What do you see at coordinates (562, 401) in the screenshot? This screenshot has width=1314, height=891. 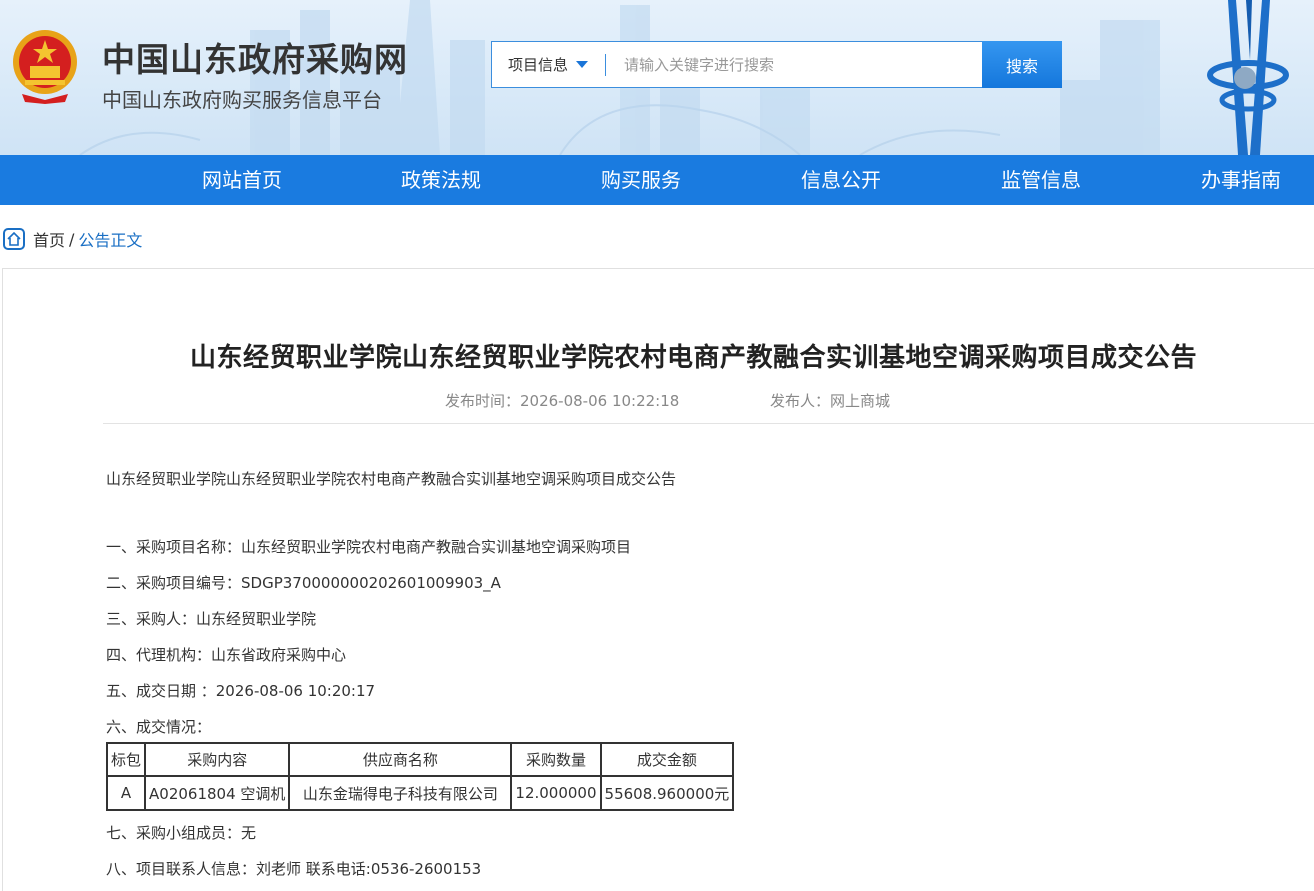 I see `publish-time: 发布时间：2026-08-06 10:22:18` at bounding box center [562, 401].